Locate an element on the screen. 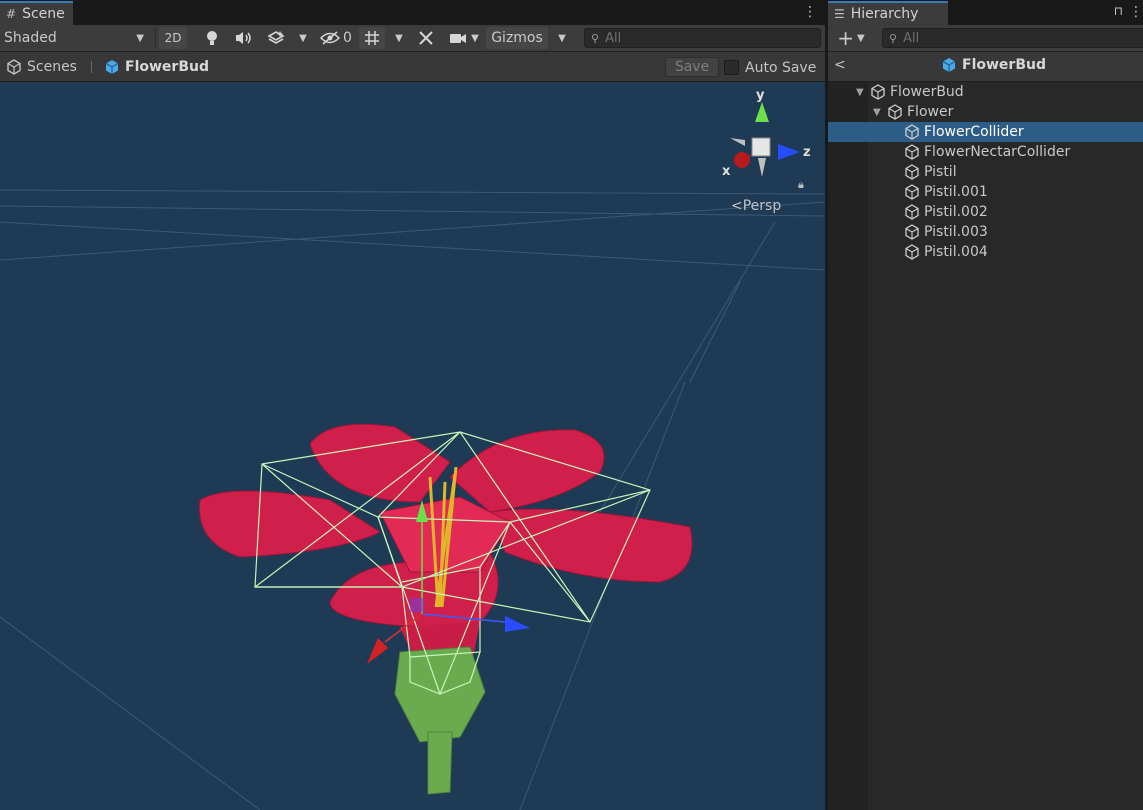 The height and width of the screenshot is (810, 1143). layers-effects-icon is located at coordinates (276, 37).